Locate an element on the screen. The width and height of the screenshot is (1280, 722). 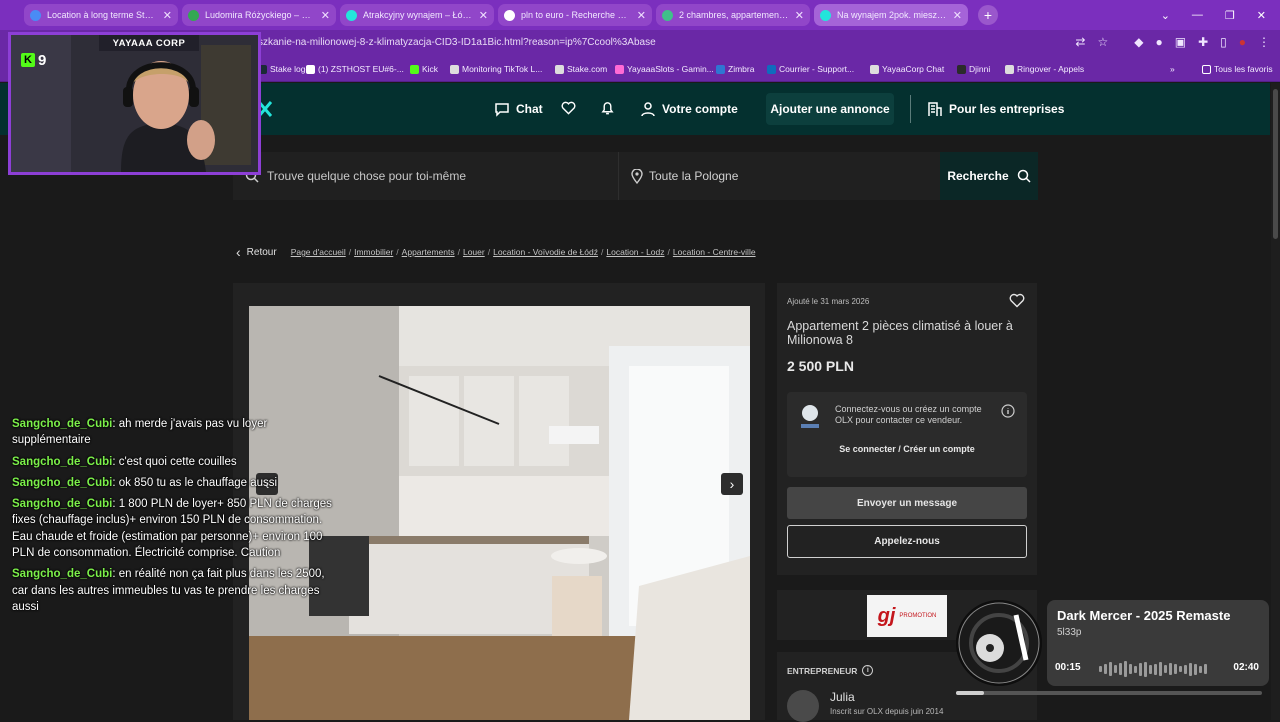
breadcrumb-link: Louer is located at coordinates (474, 252).